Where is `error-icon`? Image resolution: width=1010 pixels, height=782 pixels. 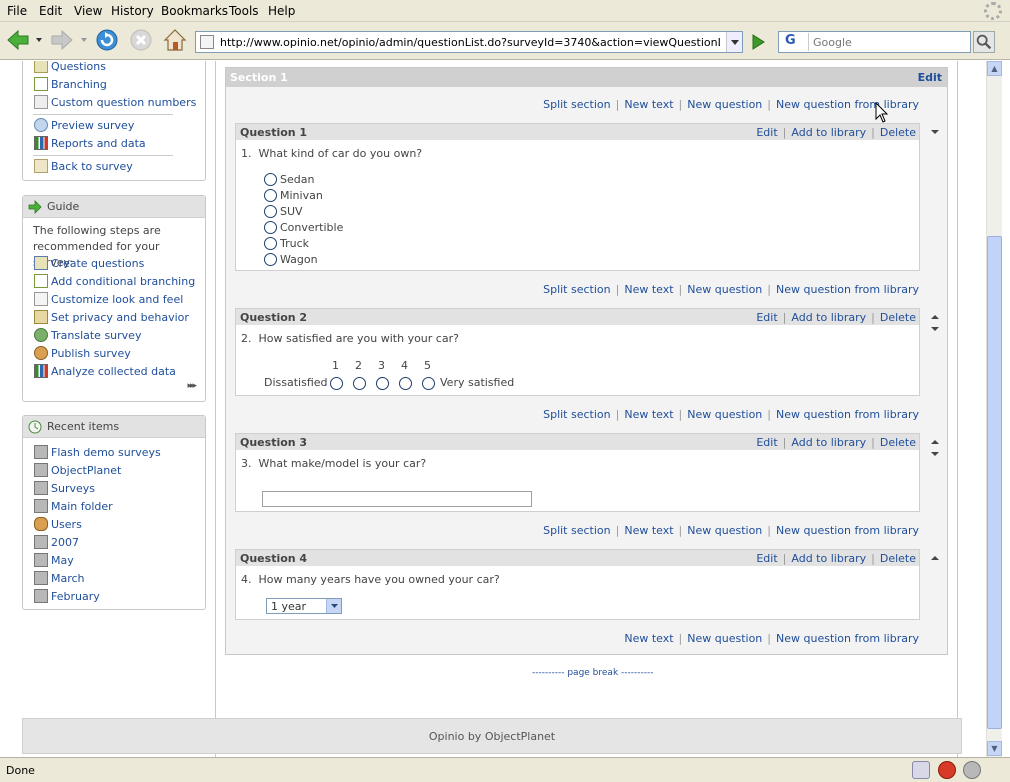 error-icon is located at coordinates (947, 770).